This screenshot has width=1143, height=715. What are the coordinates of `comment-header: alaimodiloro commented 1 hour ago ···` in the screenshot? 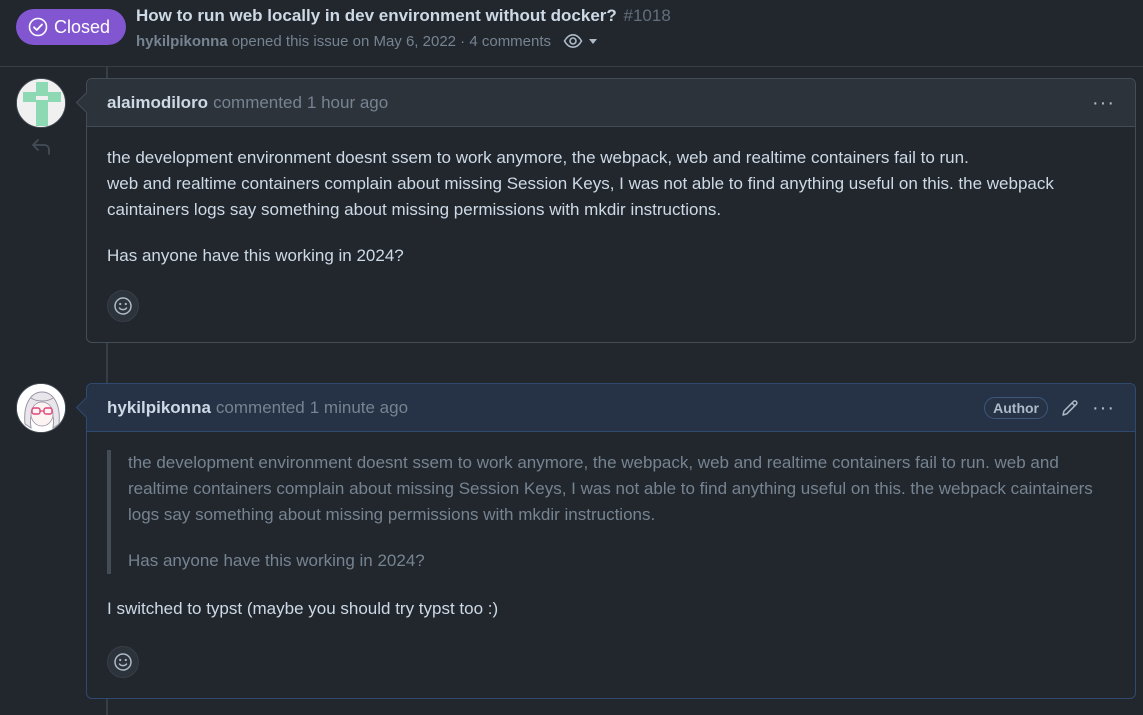 It's located at (611, 103).